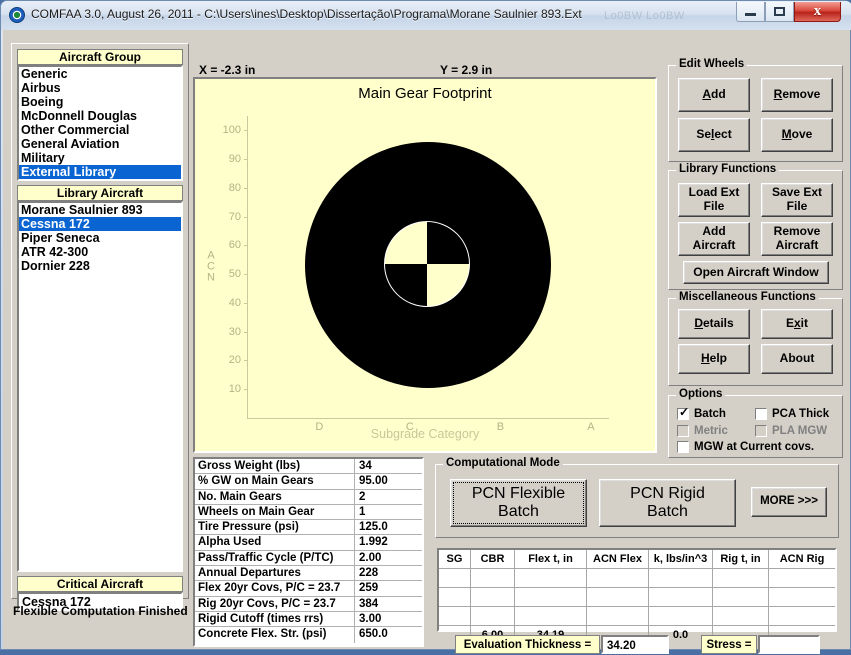 The image size is (851, 655). What do you see at coordinates (100, 252) in the screenshot?
I see `library-aircraft-item-3: ATR 42-300` at bounding box center [100, 252].